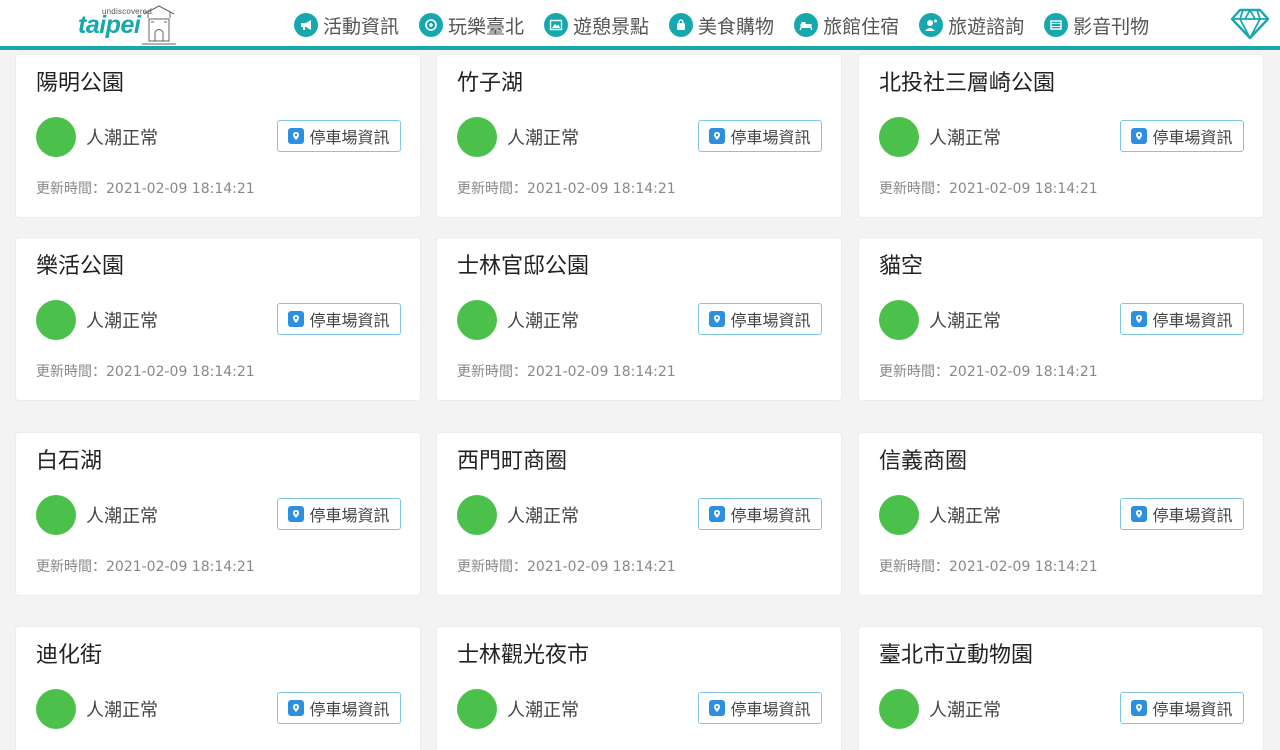 Image resolution: width=1280 pixels, height=750 pixels. I want to click on location-card: 樂活公園 人潮正常 停車場資訊 更新時間：2021-02-09 18:14:21, so click(218, 319).